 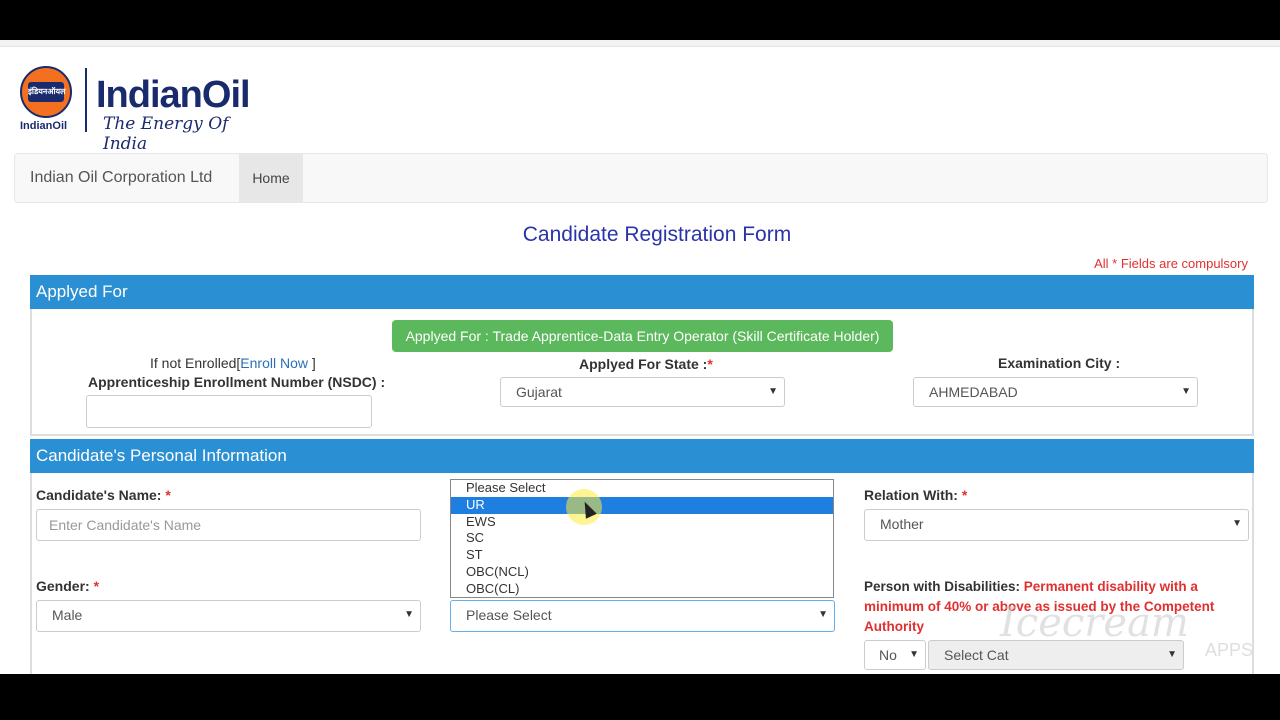 I want to click on watermark-sub: APPS, so click(x=1229, y=650).